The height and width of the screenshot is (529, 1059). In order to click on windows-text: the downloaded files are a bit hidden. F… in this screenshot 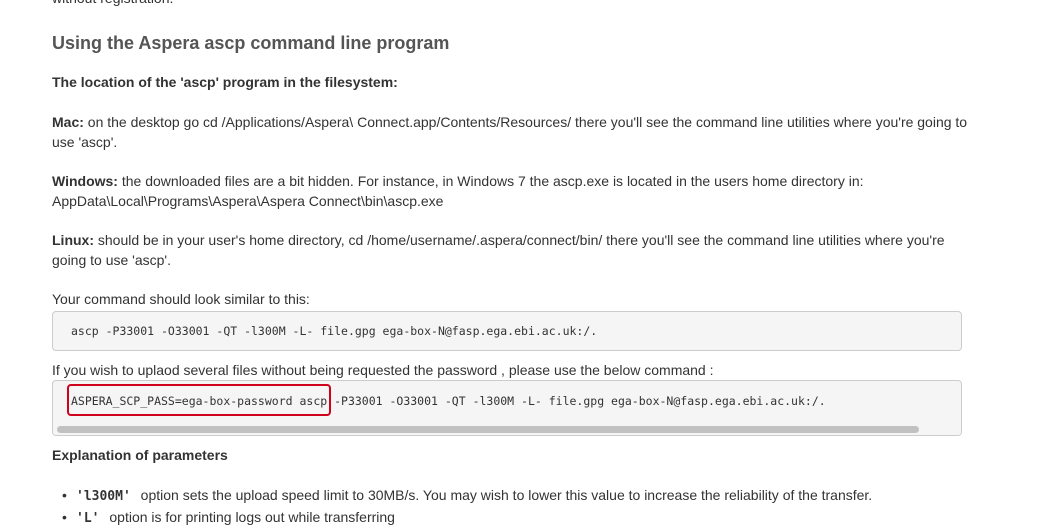, I will do `click(458, 191)`.